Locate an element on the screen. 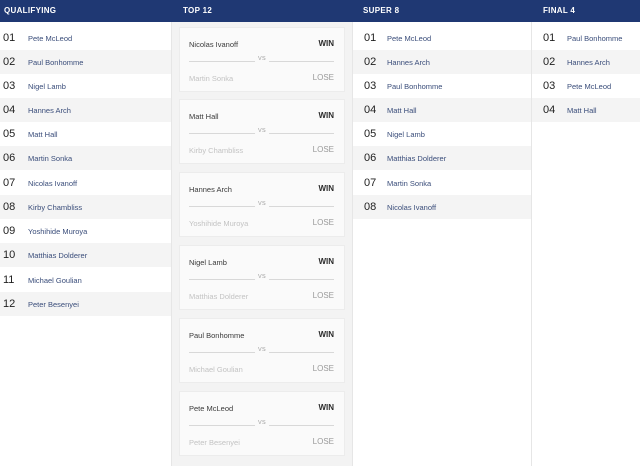 Image resolution: width=640 pixels, height=466 pixels. qualifying-row: 10 Matthias Dolderer is located at coordinates (85, 255).